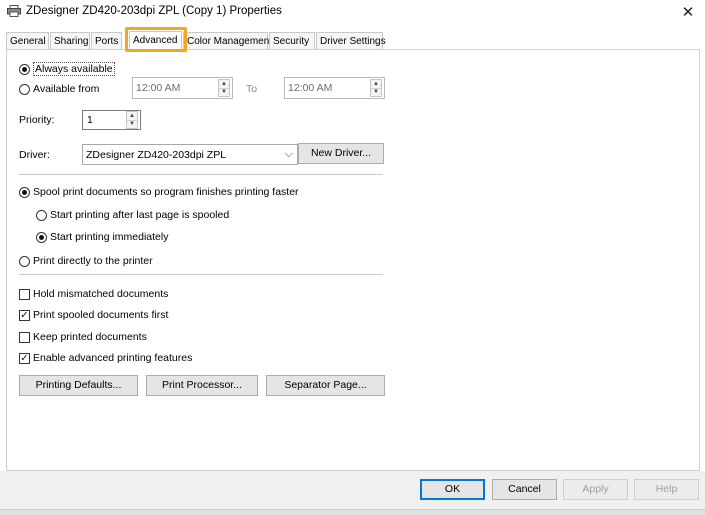  What do you see at coordinates (24, 69) in the screenshot?
I see `always-available-radio` at bounding box center [24, 69].